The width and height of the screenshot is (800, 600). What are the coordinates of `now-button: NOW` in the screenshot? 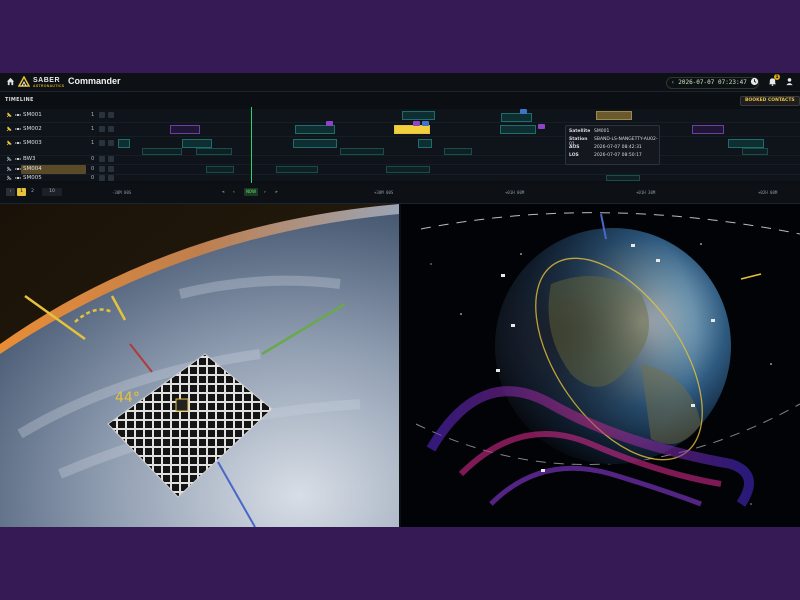 It's located at (251, 192).